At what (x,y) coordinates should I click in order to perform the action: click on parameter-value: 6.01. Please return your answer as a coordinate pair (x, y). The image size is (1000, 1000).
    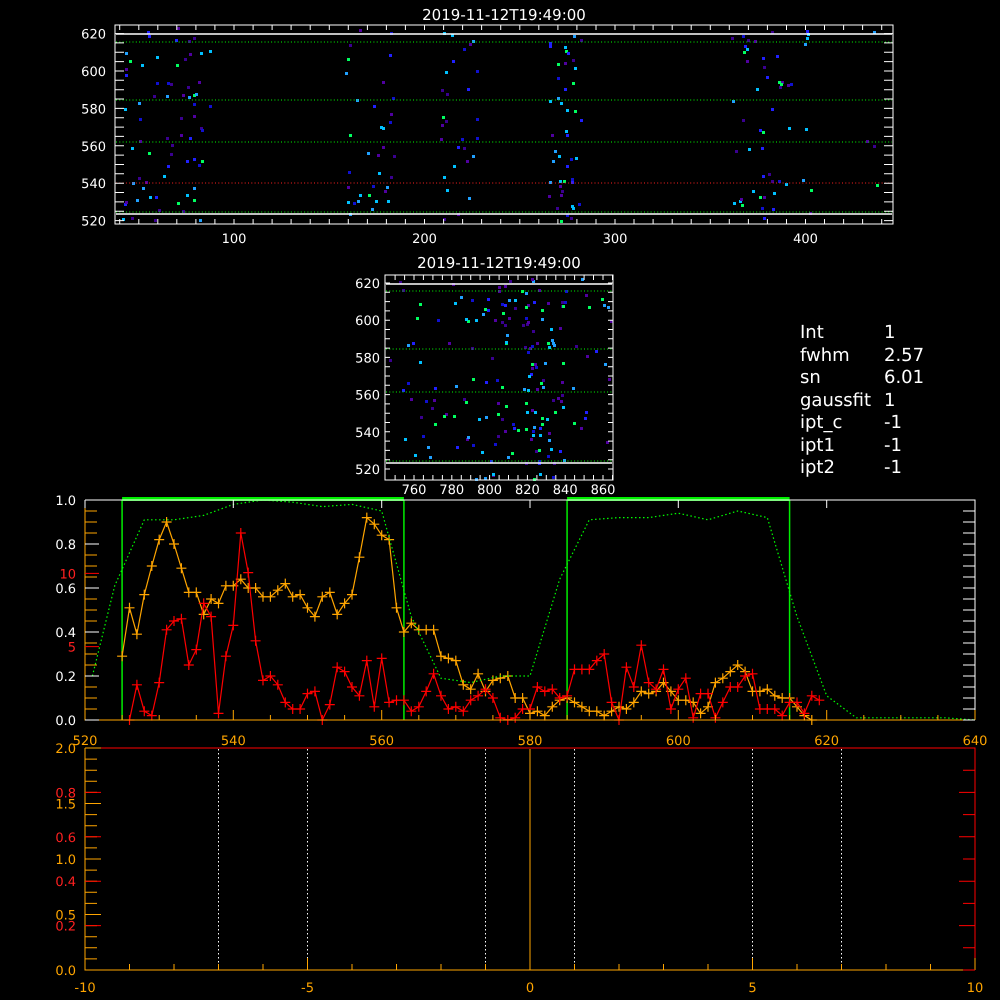
    Looking at the image, I should click on (903, 377).